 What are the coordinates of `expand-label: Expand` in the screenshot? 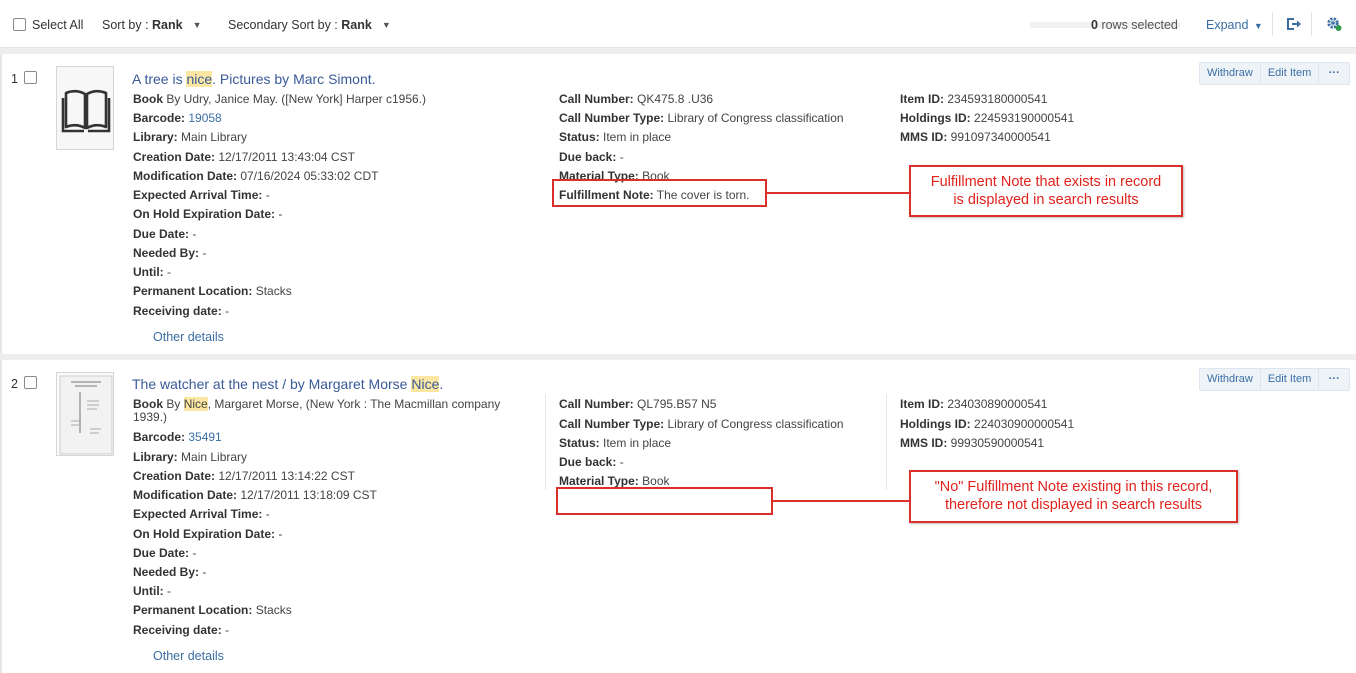 It's located at (1227, 25).